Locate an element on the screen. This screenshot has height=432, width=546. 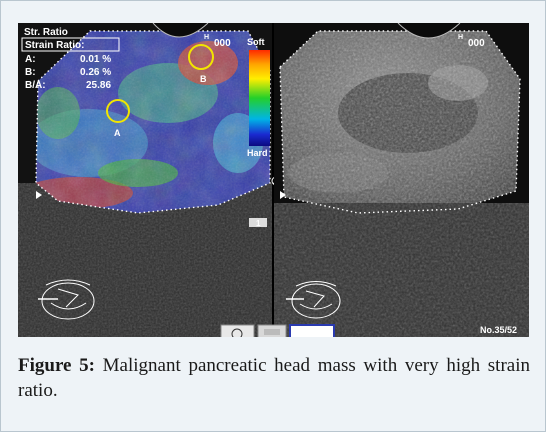
roi-label-b: B is located at coordinates (203, 79).